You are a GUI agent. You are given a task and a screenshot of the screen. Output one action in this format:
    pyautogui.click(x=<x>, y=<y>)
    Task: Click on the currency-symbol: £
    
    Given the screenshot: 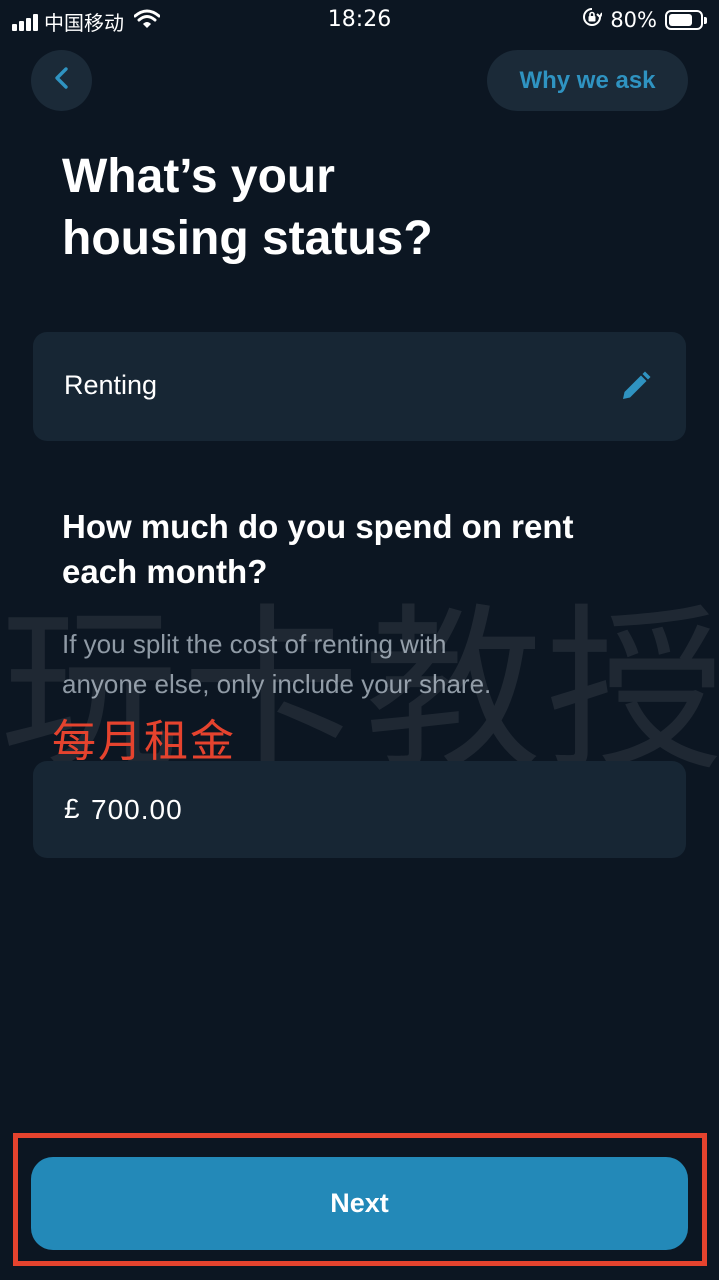 What is the action you would take?
    pyautogui.click(x=72, y=808)
    